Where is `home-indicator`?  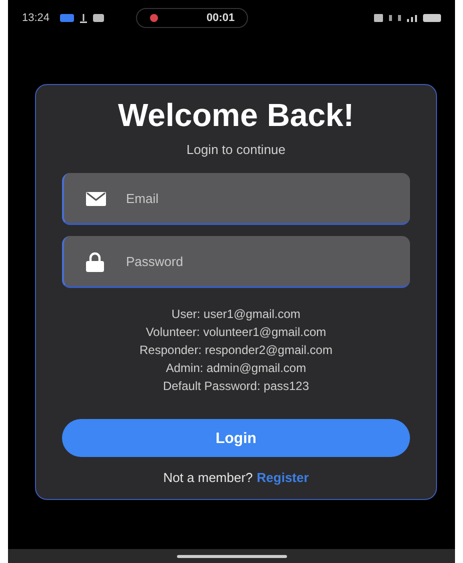
home-indicator is located at coordinates (231, 556).